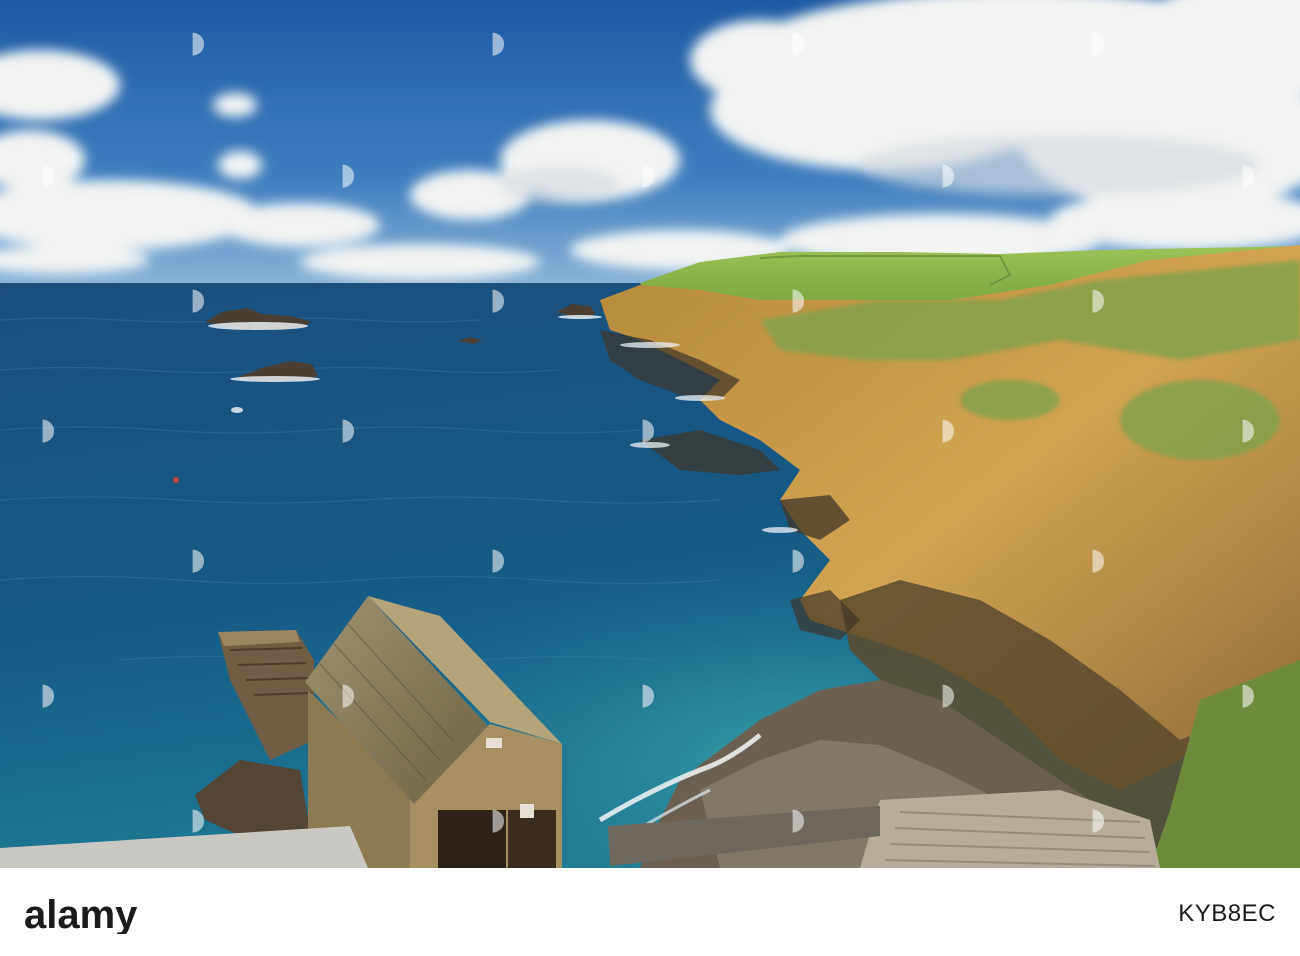 The height and width of the screenshot is (956, 1300). What do you see at coordinates (1227, 913) in the screenshot?
I see `image-id: KYB8EC` at bounding box center [1227, 913].